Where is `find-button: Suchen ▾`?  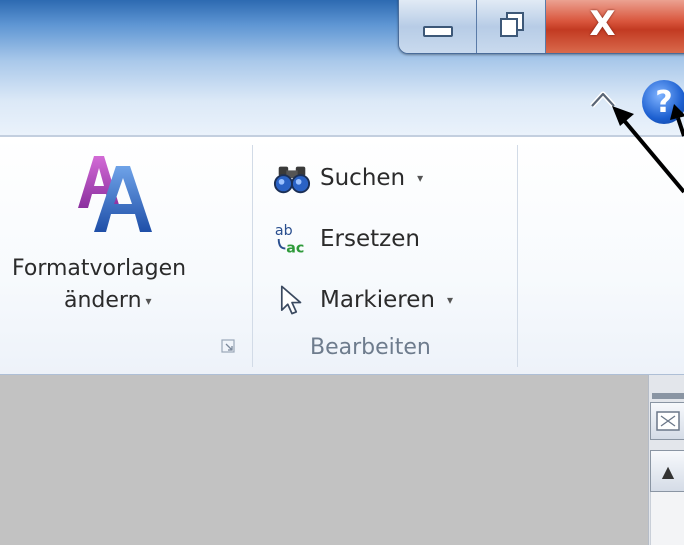 find-button: Suchen ▾ is located at coordinates (347, 178).